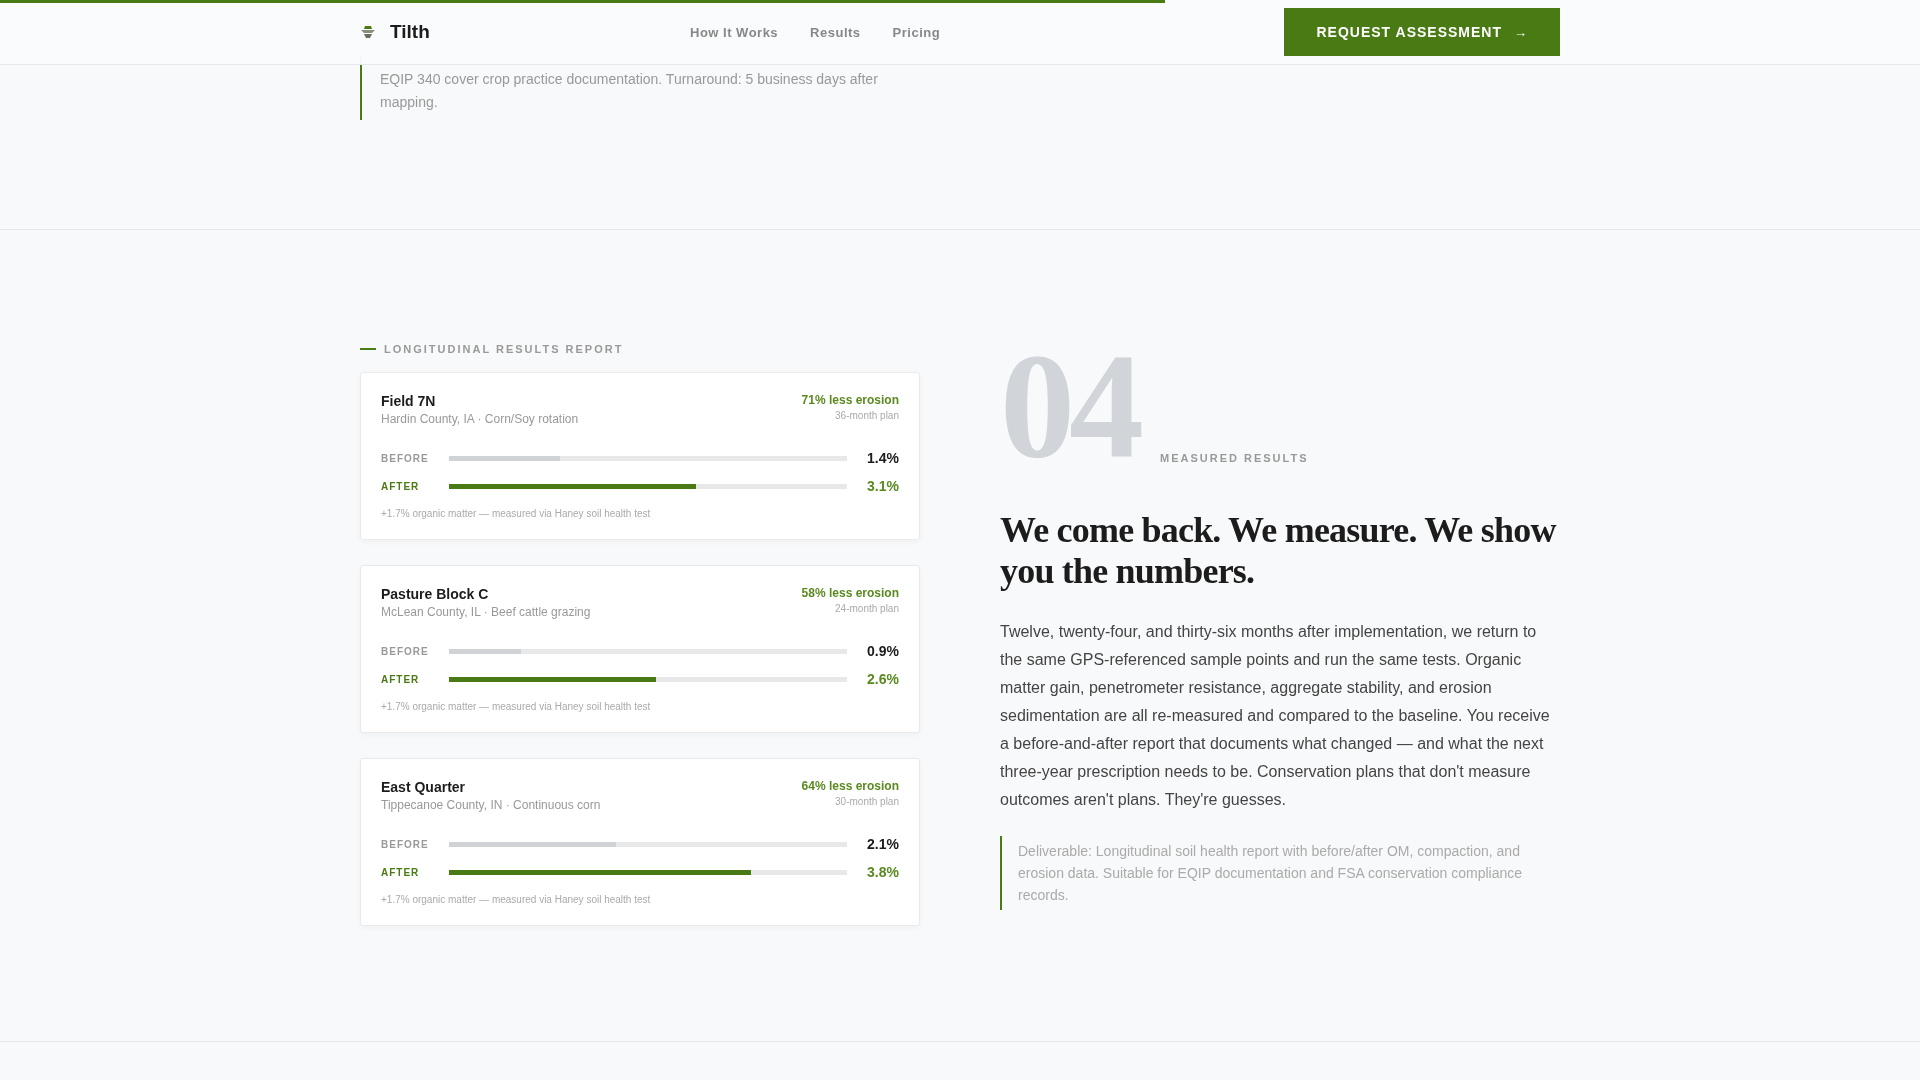  Describe the element at coordinates (835, 32) in the screenshot. I see `nav-link: Results` at that location.